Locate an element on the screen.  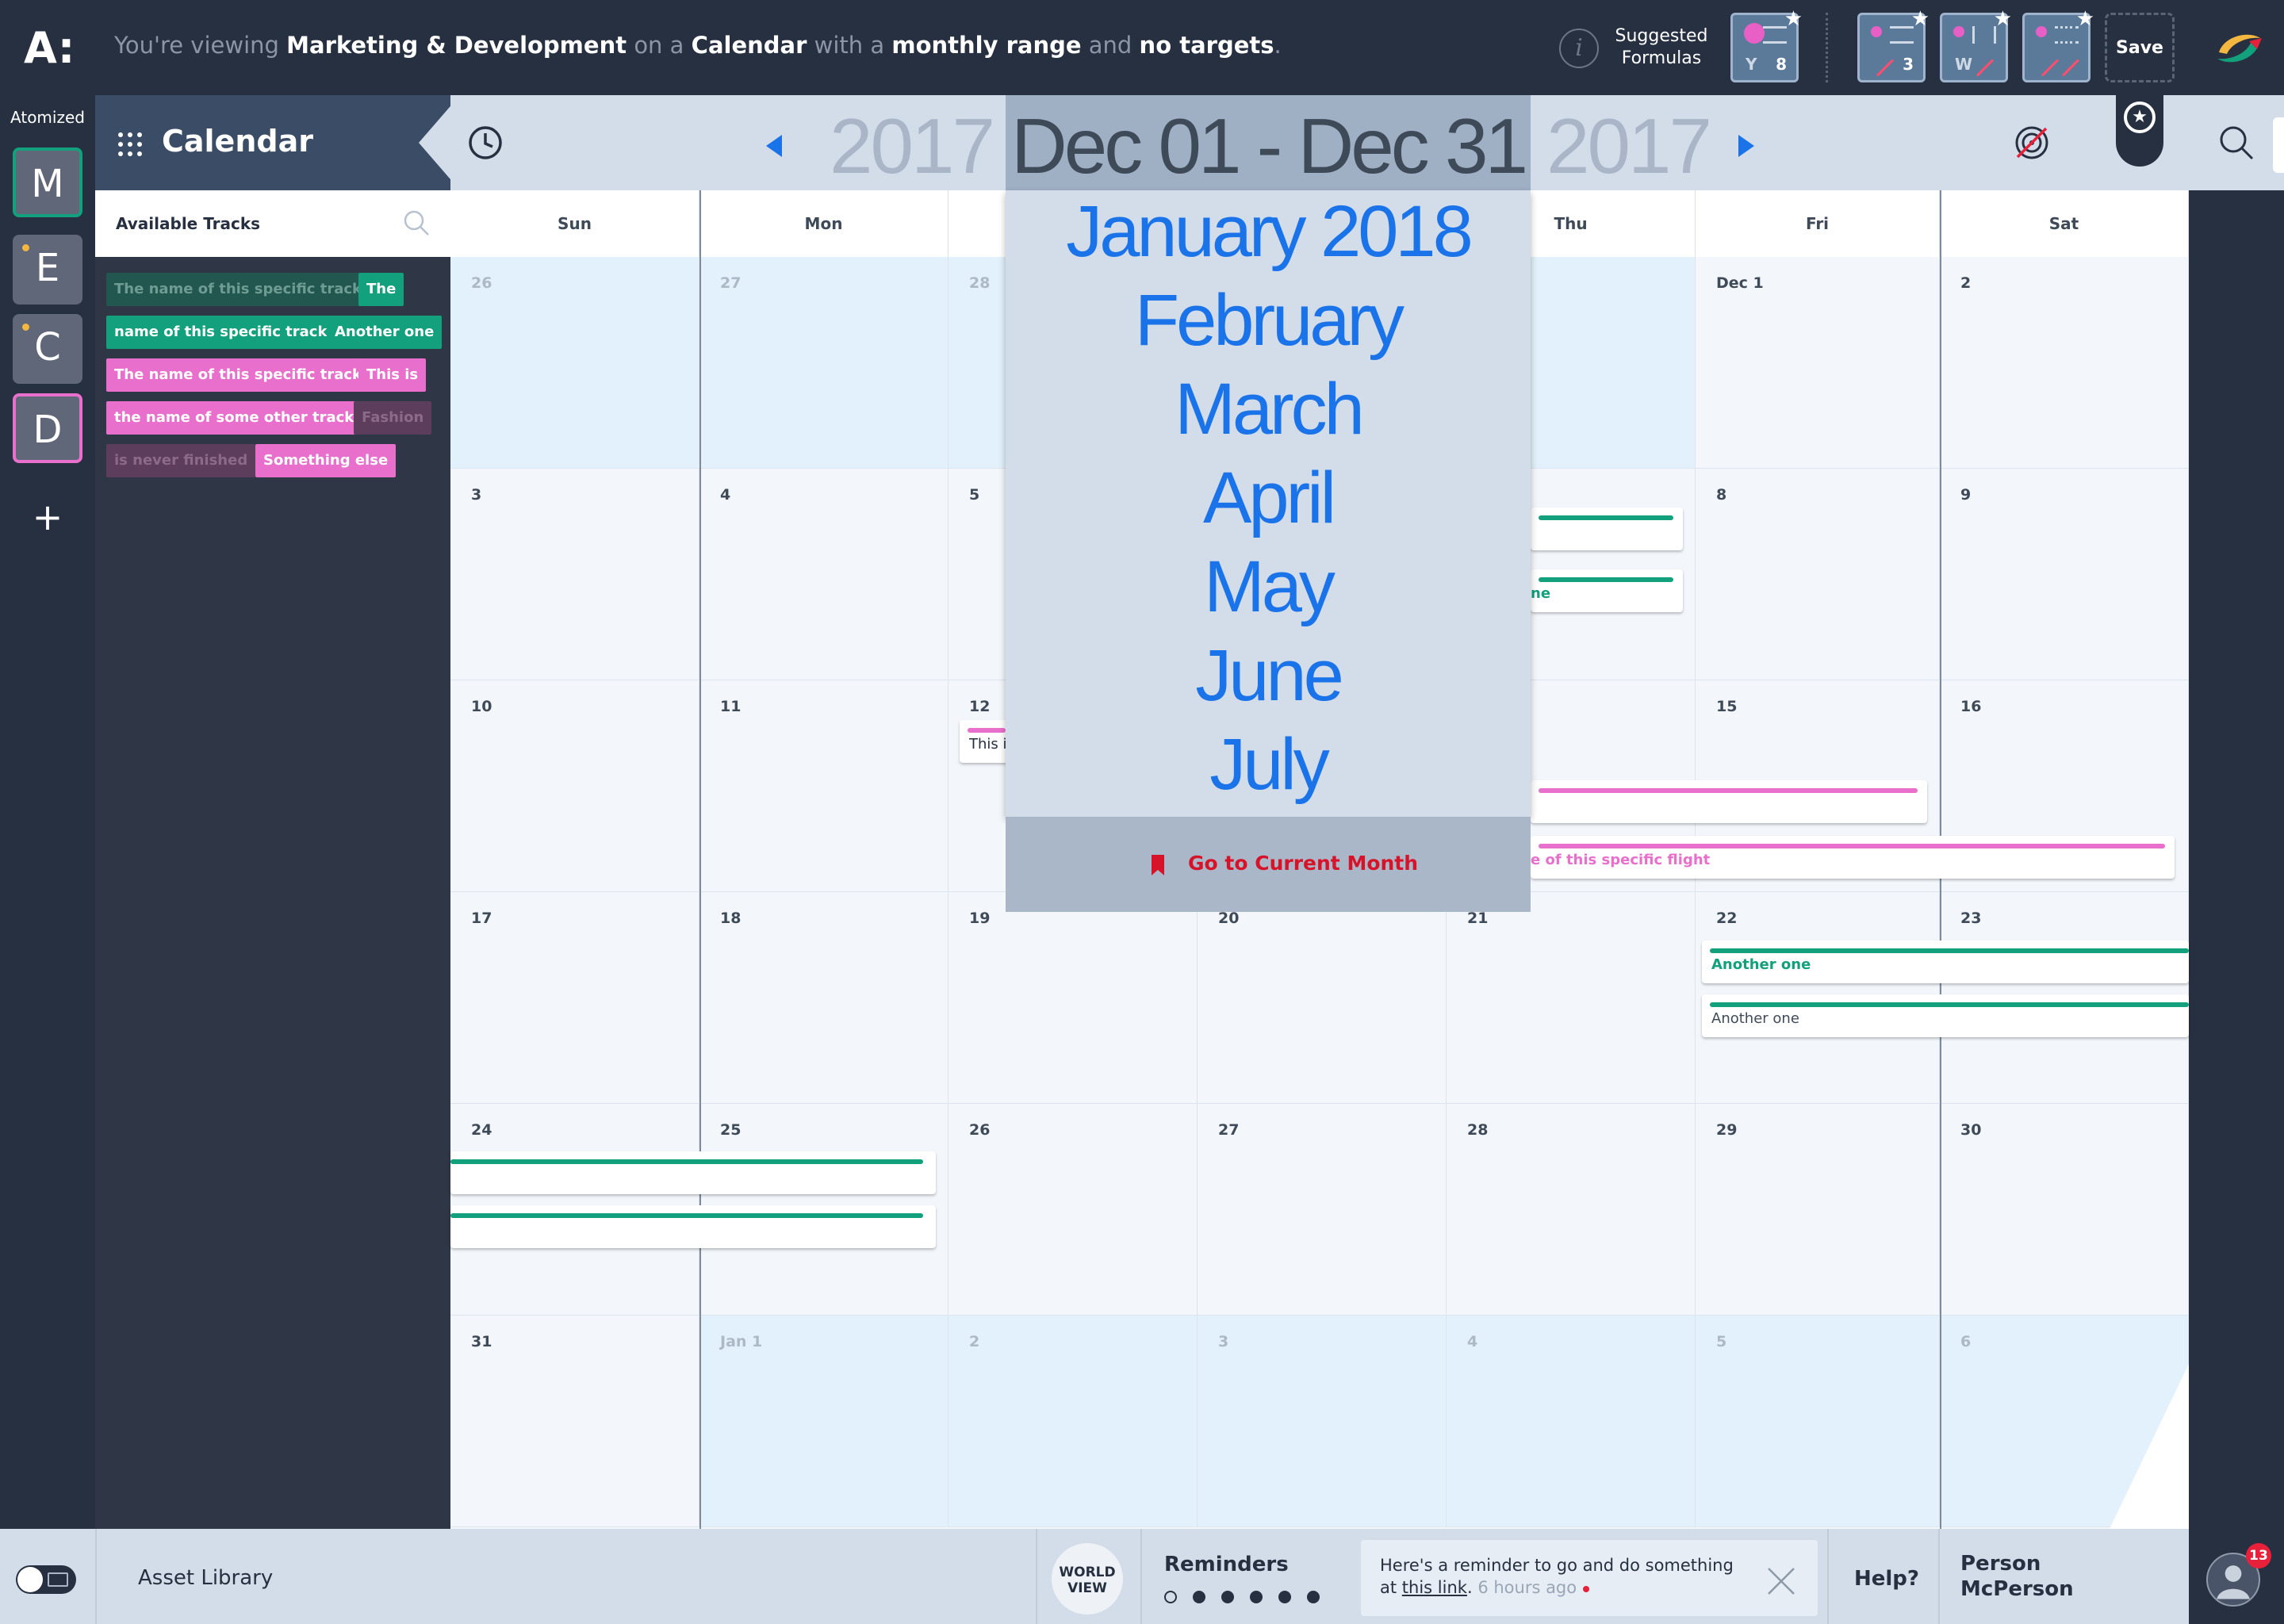
track-chip: The is located at coordinates (381, 289).